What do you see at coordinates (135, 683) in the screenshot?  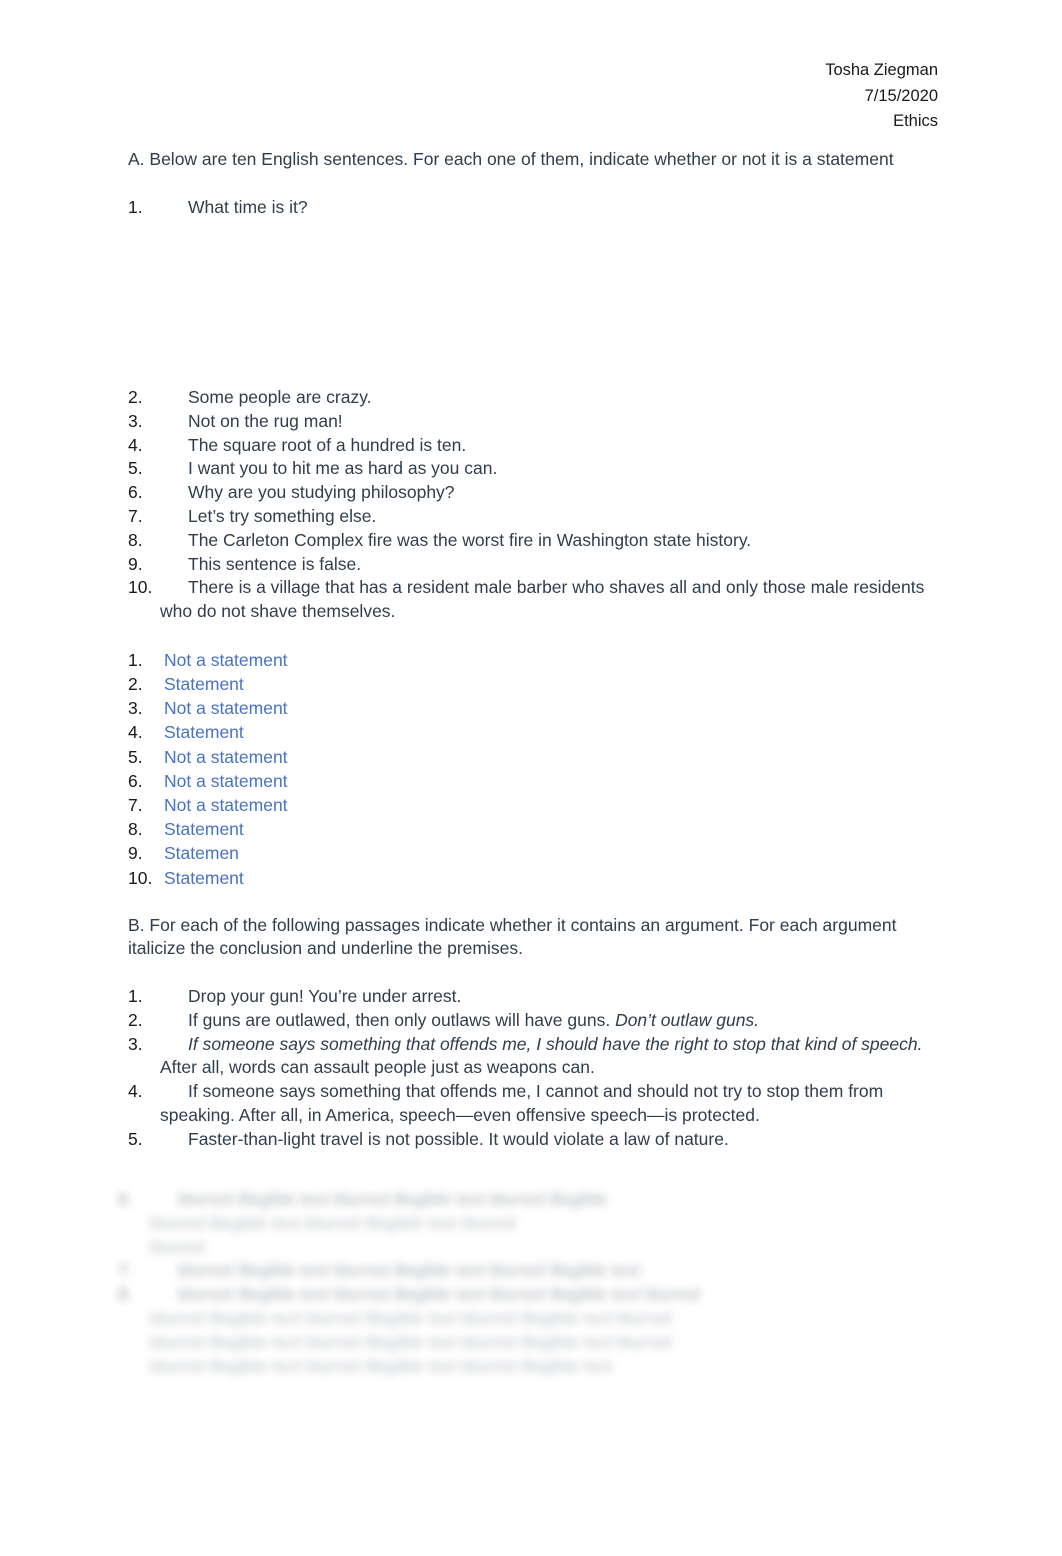 I see `answer-number: 2.` at bounding box center [135, 683].